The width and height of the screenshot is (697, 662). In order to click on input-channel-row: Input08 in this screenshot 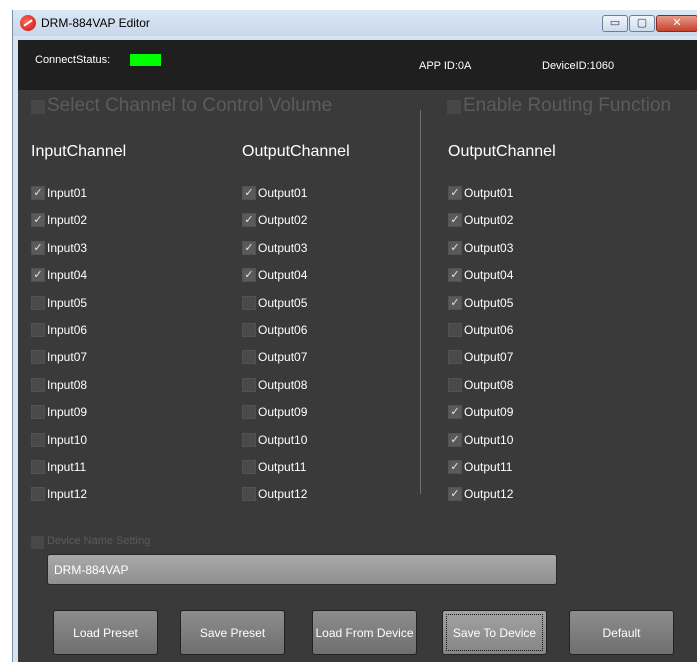, I will do `click(59, 385)`.